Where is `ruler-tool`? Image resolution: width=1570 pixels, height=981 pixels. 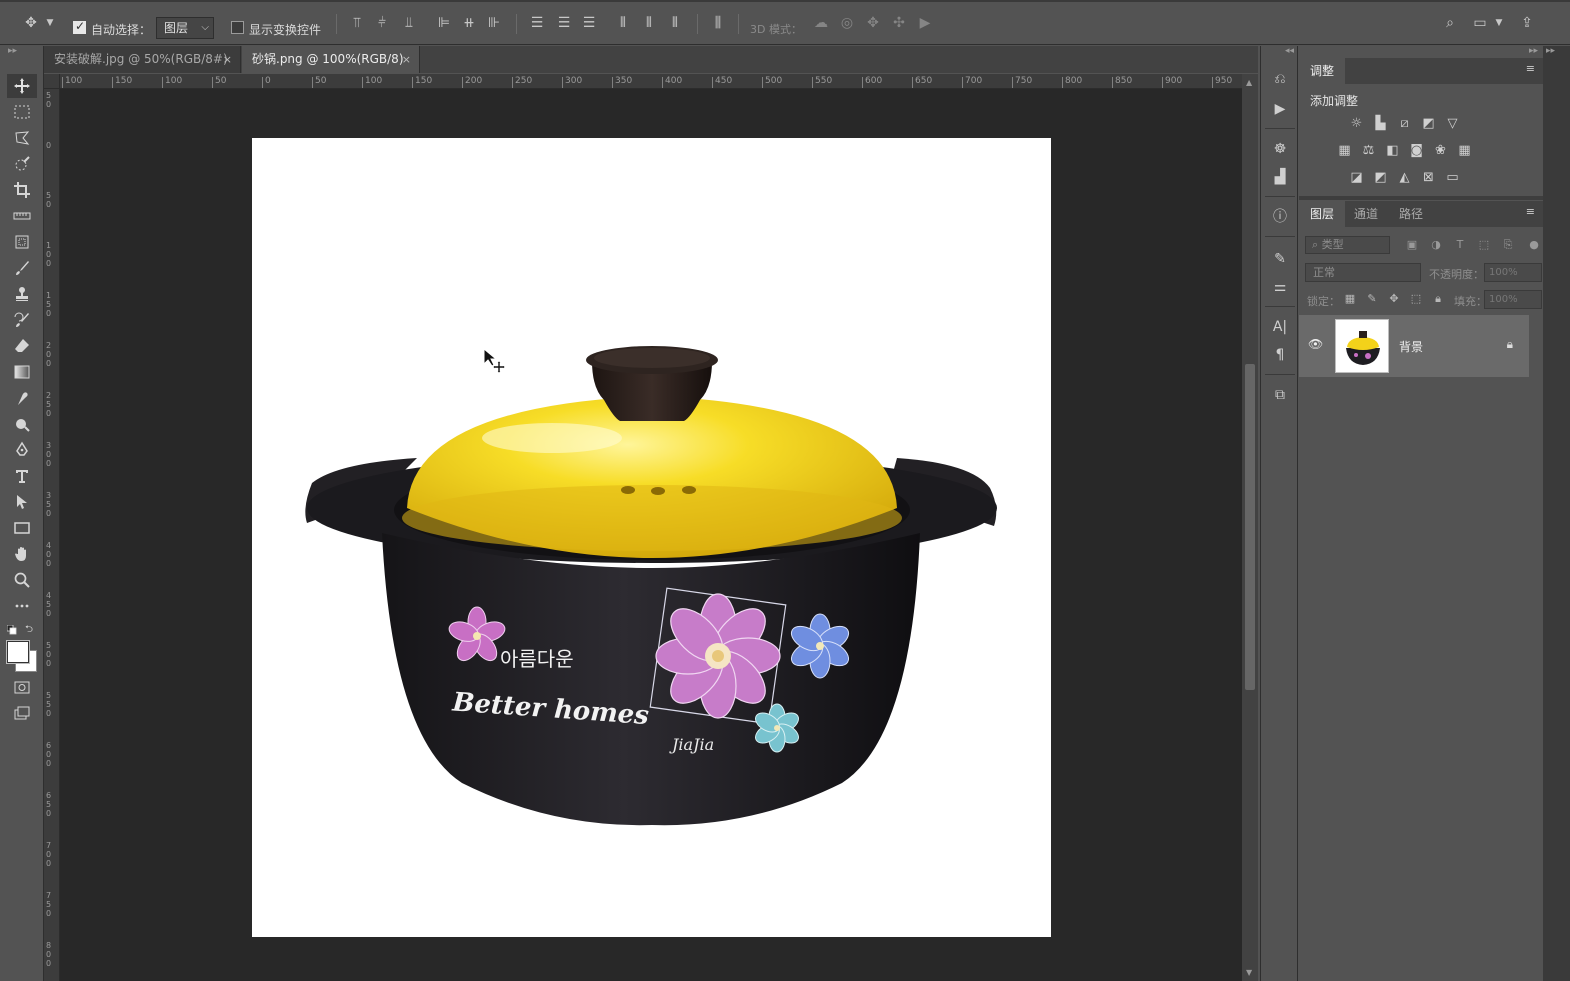
ruler-tool is located at coordinates (22, 216).